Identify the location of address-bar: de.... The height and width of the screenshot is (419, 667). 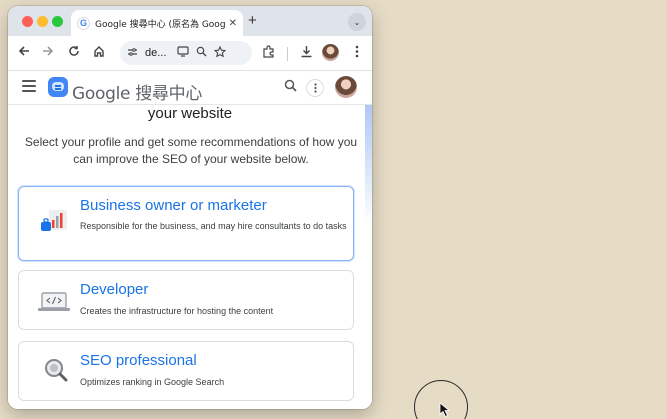
(186, 53).